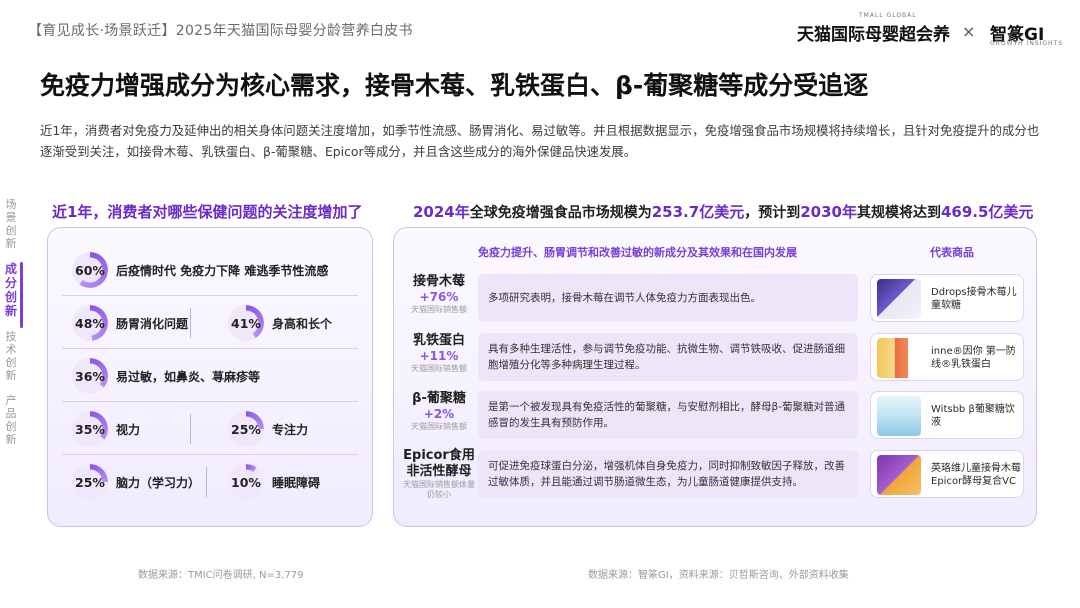 This screenshot has width=1080, height=608. I want to click on right-source-note: 数据来源：智篆GI，资料来源：贝哲斯咨询、外部资料收集, so click(718, 575).